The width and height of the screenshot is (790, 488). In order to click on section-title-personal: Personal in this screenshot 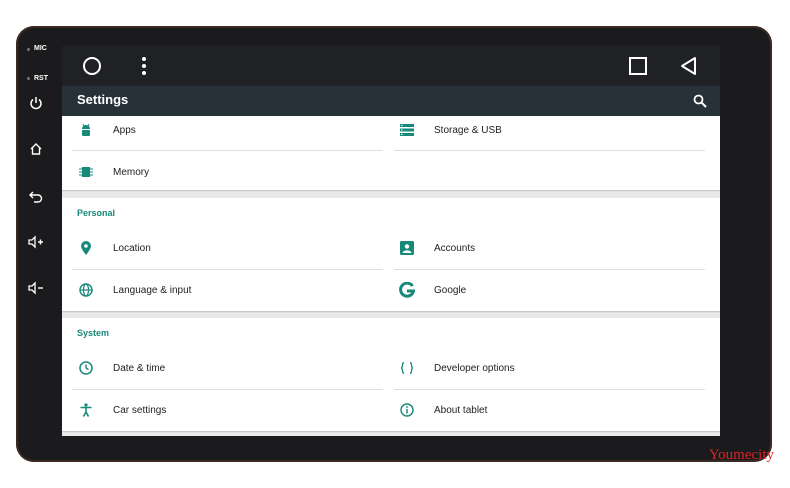, I will do `click(96, 213)`.